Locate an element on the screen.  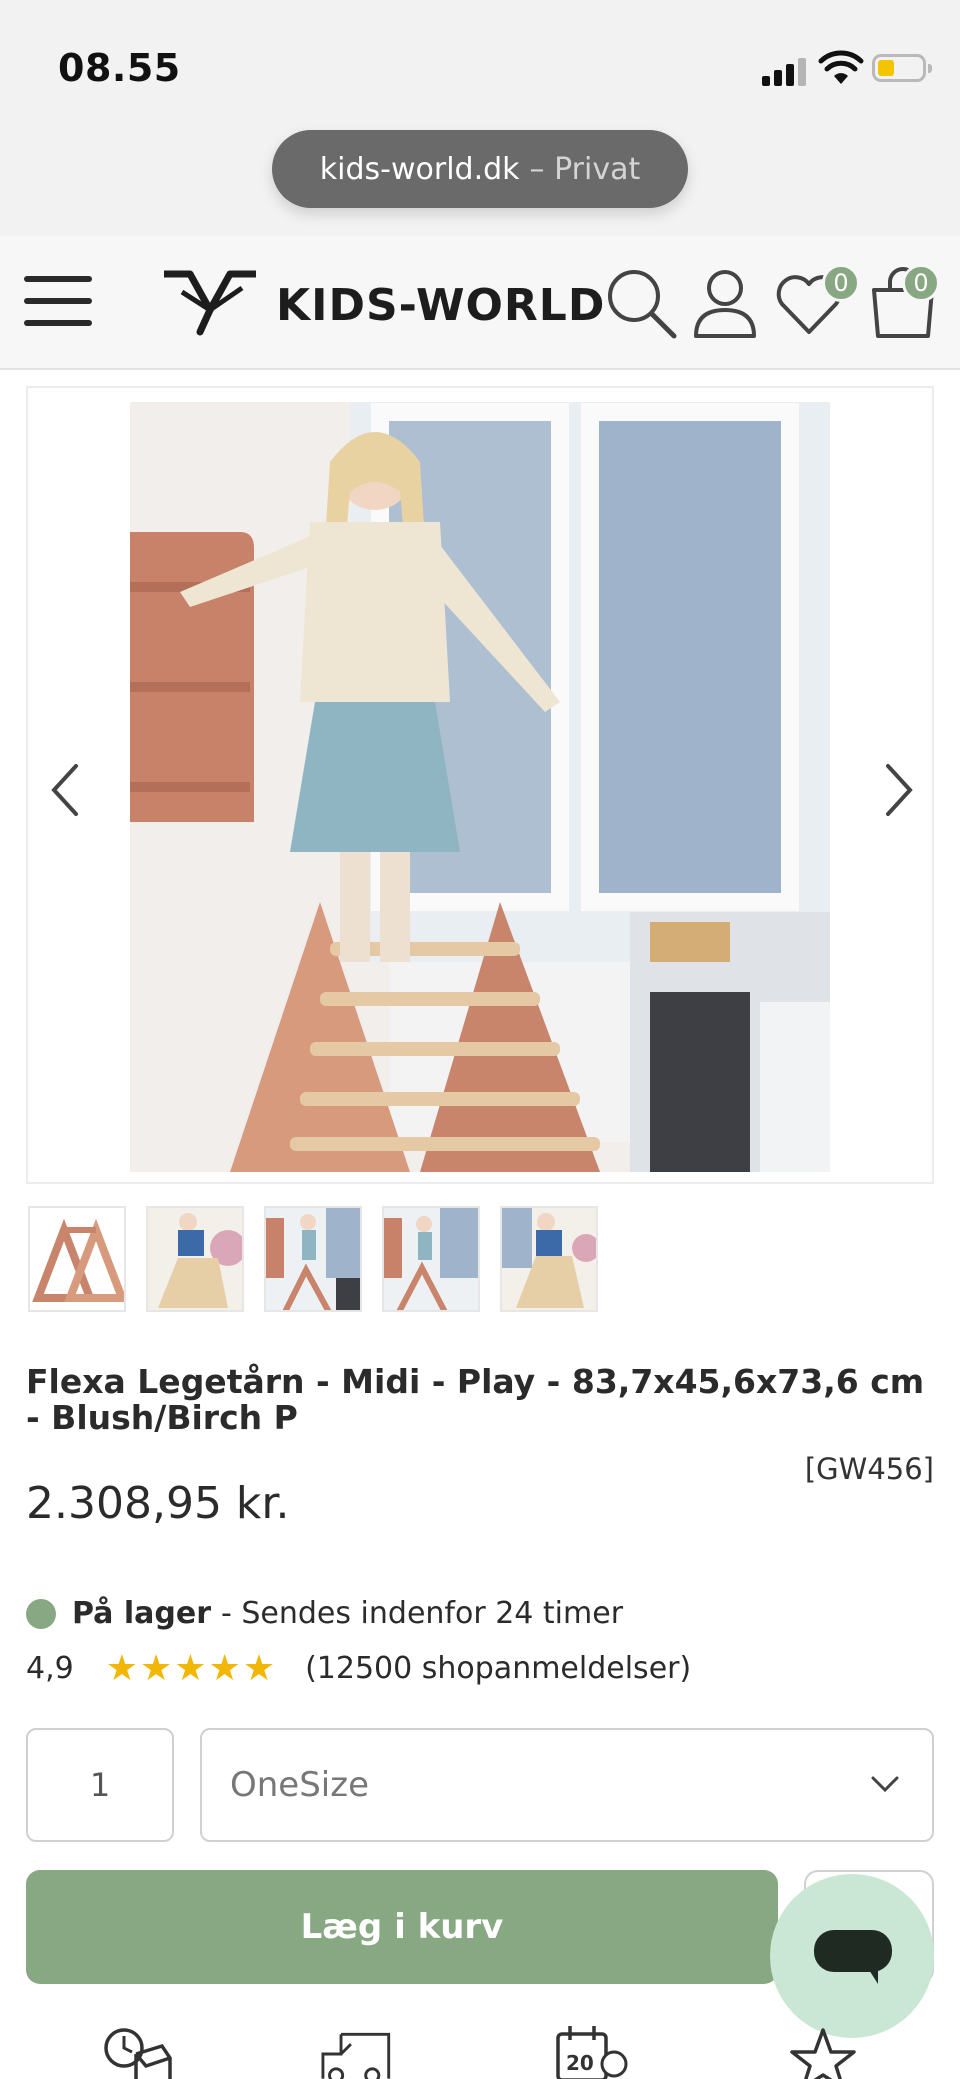
clock: 08.55 is located at coordinates (119, 68).